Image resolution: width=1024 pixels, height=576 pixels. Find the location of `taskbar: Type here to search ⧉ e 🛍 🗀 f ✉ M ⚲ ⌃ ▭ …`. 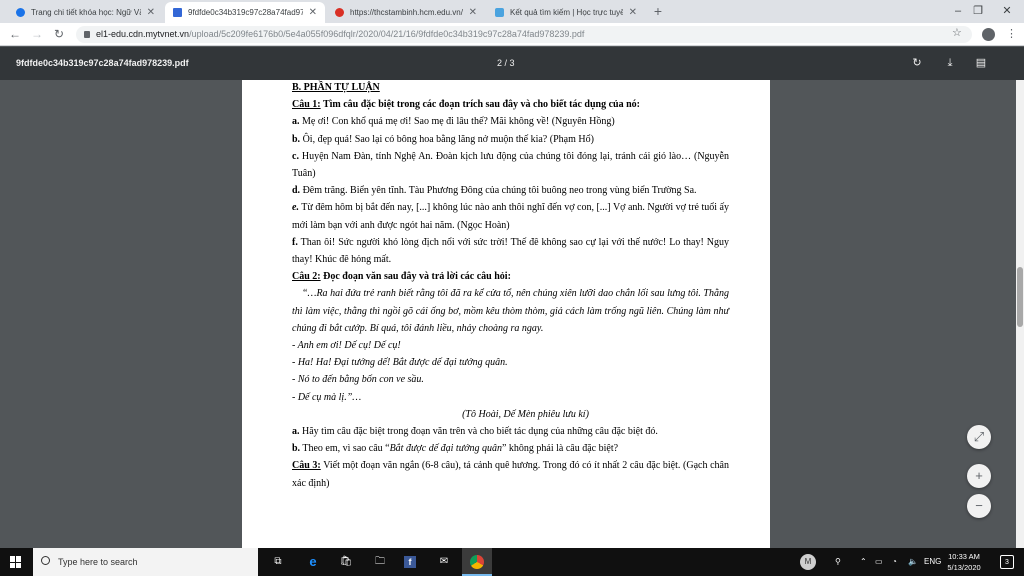

taskbar: Type here to search ⧉ e 🛍 🗀 f ✉ M ⚲ ⌃ ▭ … is located at coordinates (512, 562).